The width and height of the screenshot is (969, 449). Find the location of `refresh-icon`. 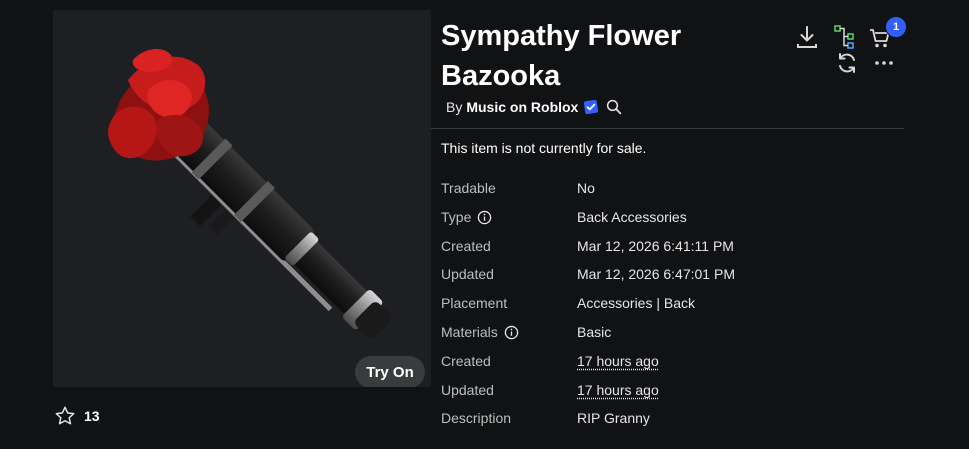

refresh-icon is located at coordinates (847, 63).